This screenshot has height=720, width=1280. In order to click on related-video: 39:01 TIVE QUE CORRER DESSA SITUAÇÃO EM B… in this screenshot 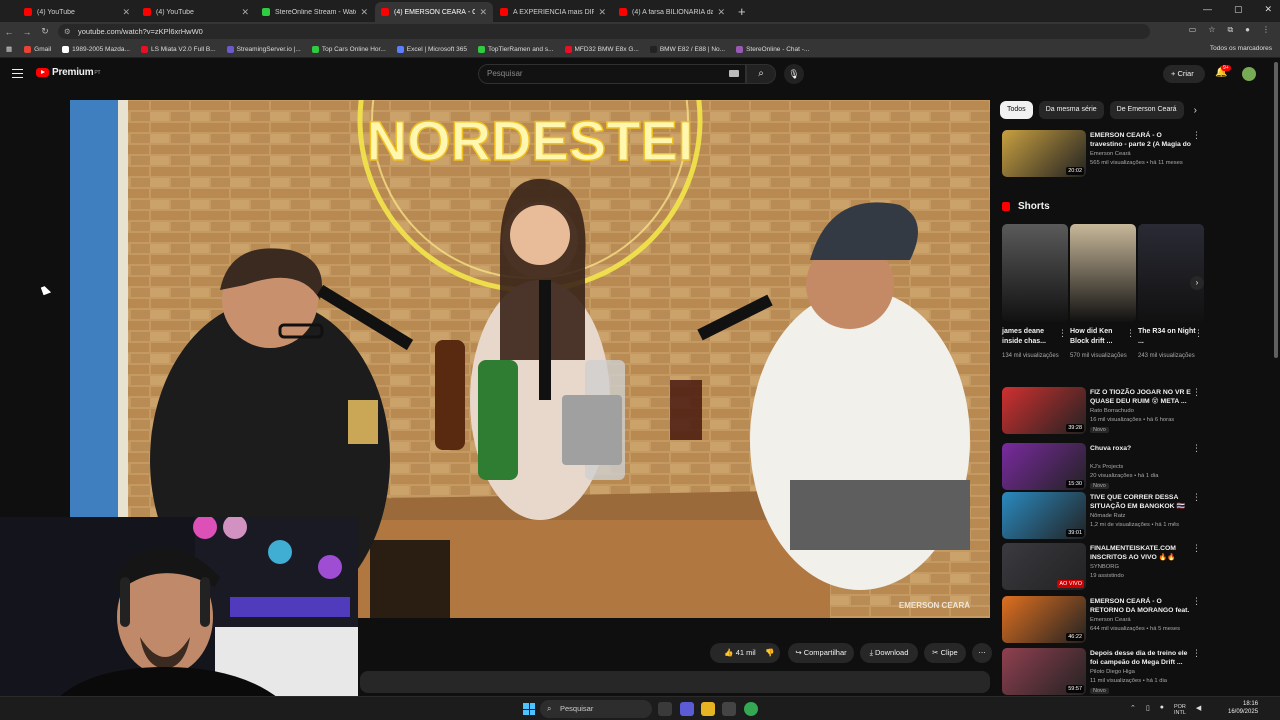, I will do `click(1103, 516)`.